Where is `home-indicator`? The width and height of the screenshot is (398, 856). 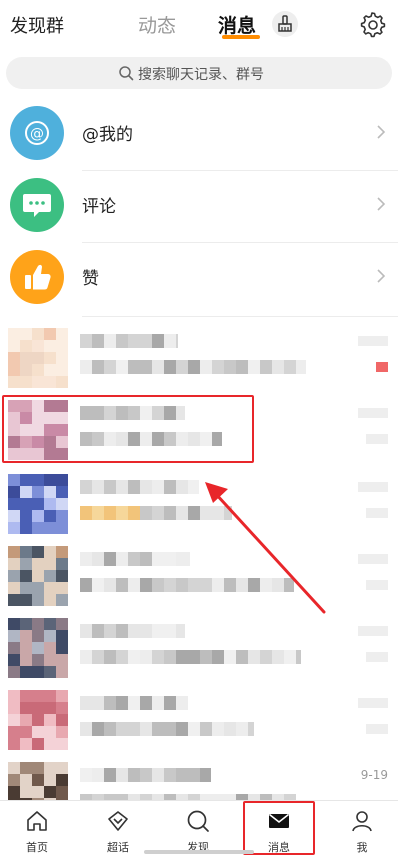 home-indicator is located at coordinates (199, 852).